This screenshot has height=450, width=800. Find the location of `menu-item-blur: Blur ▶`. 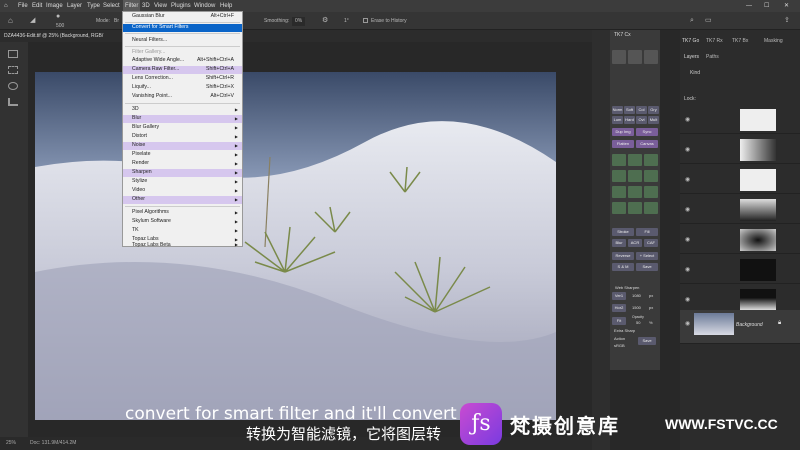

menu-item-blur: Blur ▶ is located at coordinates (182, 119).